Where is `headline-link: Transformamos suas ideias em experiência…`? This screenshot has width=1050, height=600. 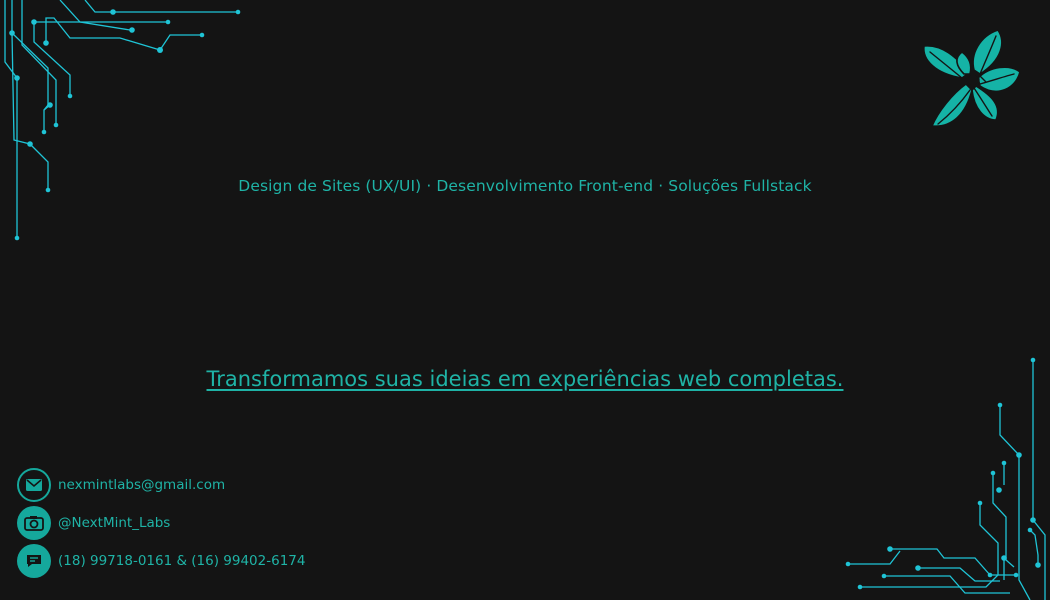 headline-link: Transformamos suas ideias em experiência… is located at coordinates (525, 379).